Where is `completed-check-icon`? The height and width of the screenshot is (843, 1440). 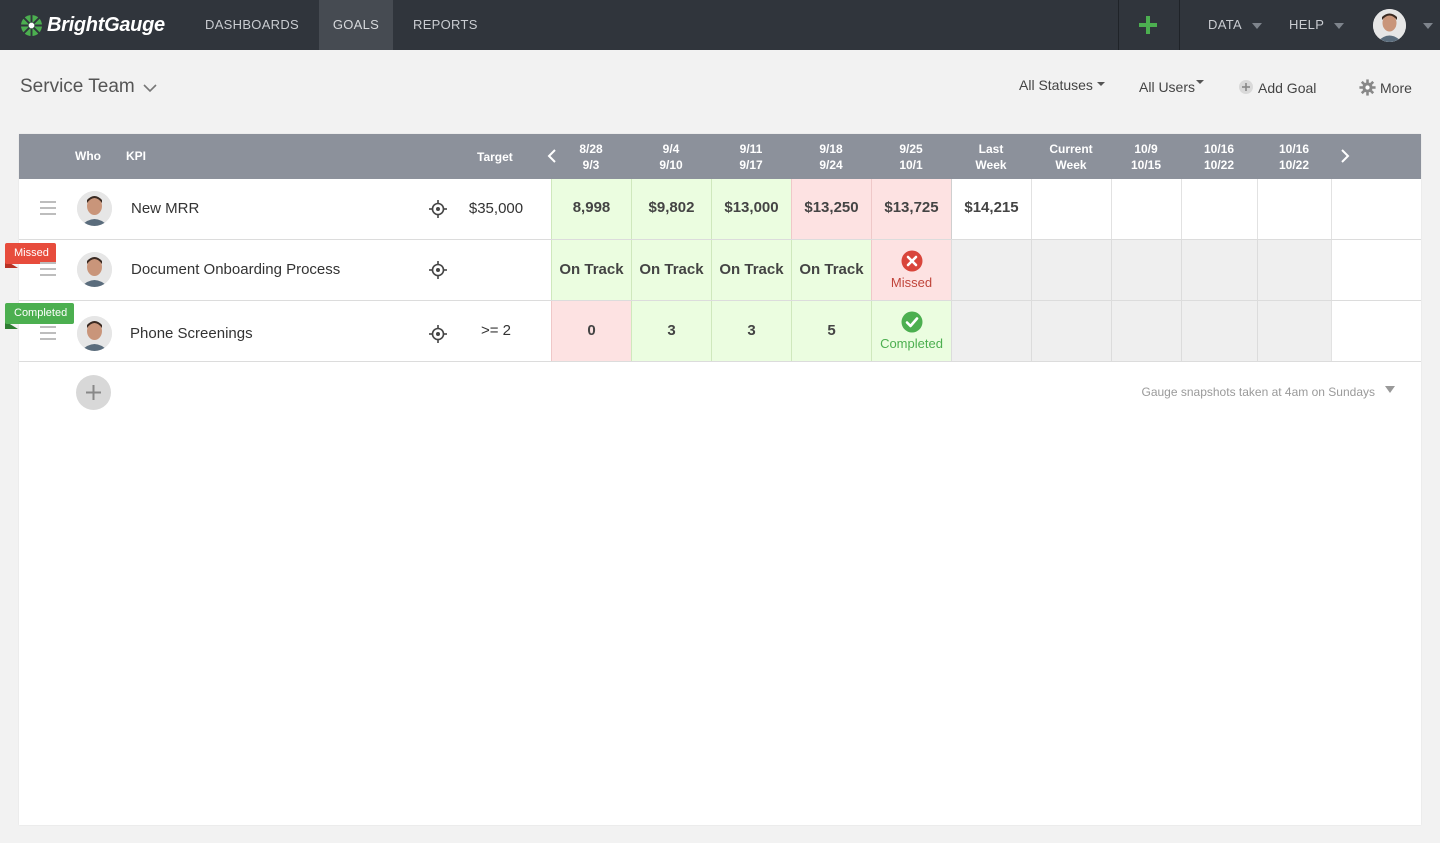 completed-check-icon is located at coordinates (911, 322).